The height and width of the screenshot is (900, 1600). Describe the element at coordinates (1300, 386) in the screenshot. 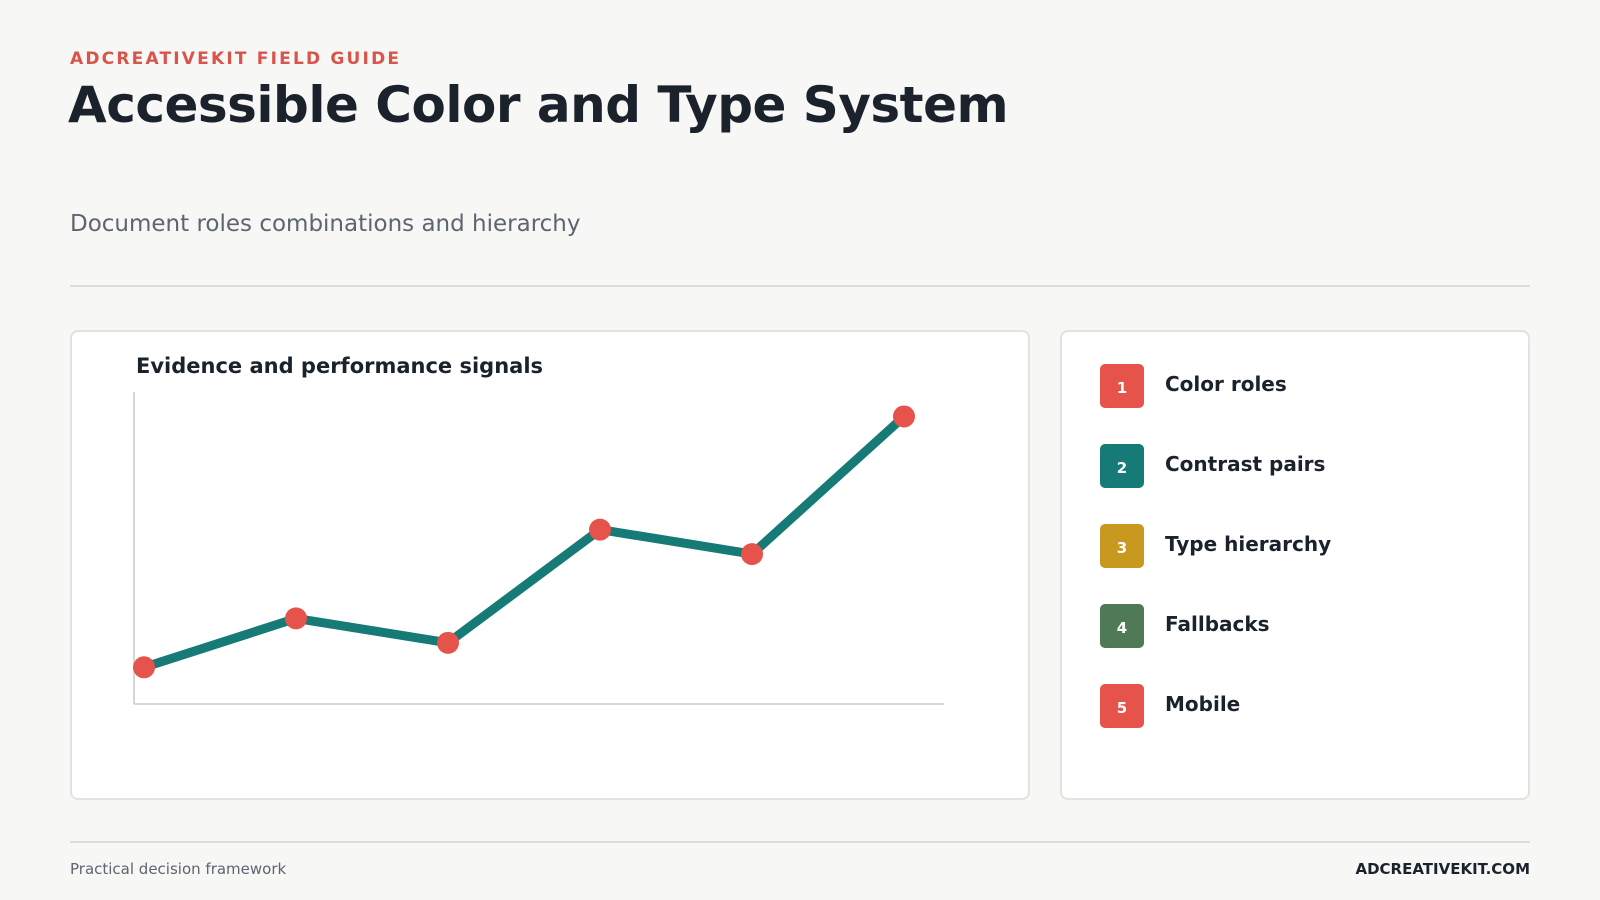

I see `list-item: 1 Color roles` at that location.